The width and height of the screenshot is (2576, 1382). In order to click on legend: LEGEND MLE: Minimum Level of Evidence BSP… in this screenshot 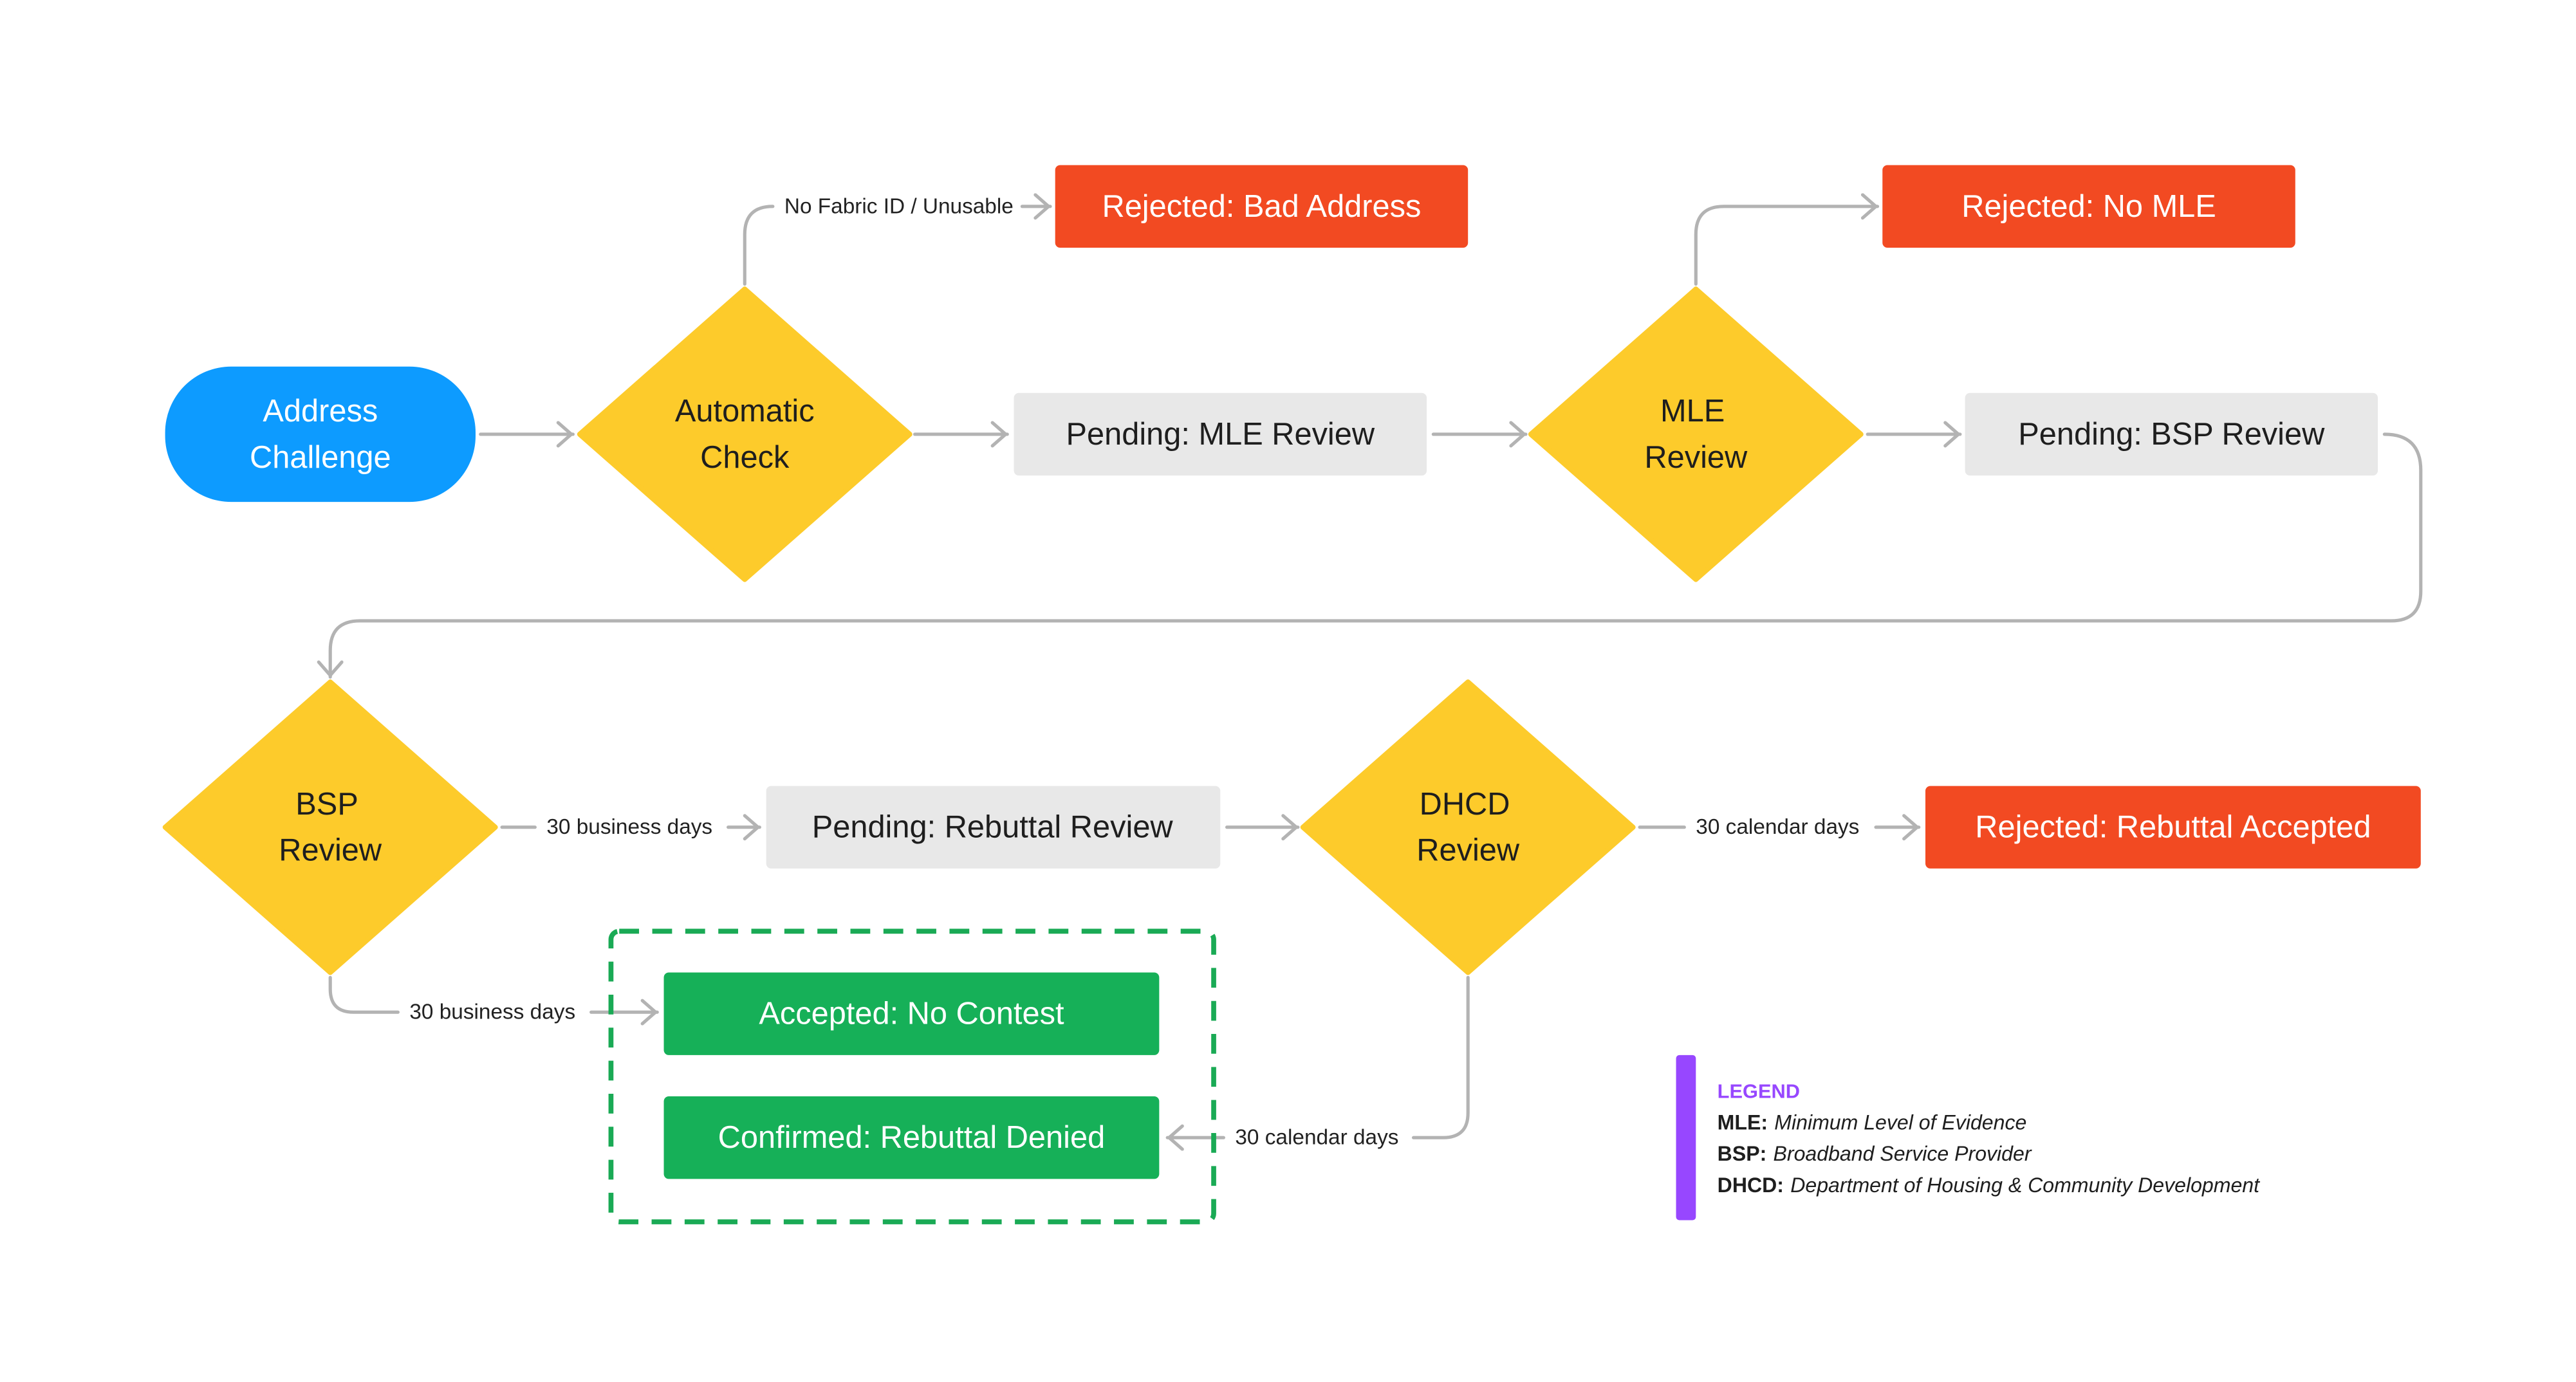, I will do `click(1968, 1138)`.